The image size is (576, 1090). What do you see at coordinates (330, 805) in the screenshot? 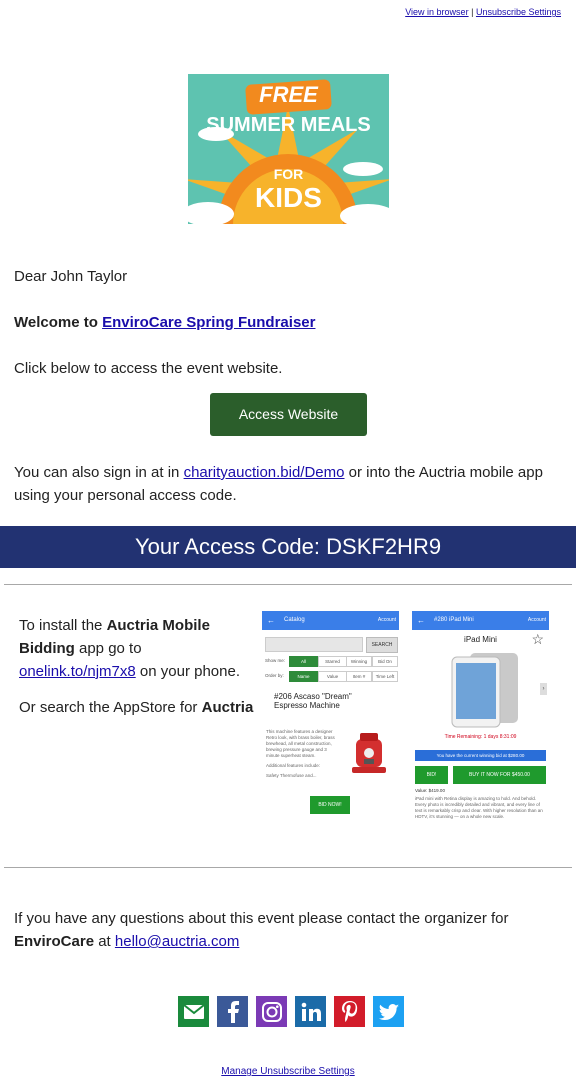
I see `bid-now-button-preview: BID NOW!` at bounding box center [330, 805].